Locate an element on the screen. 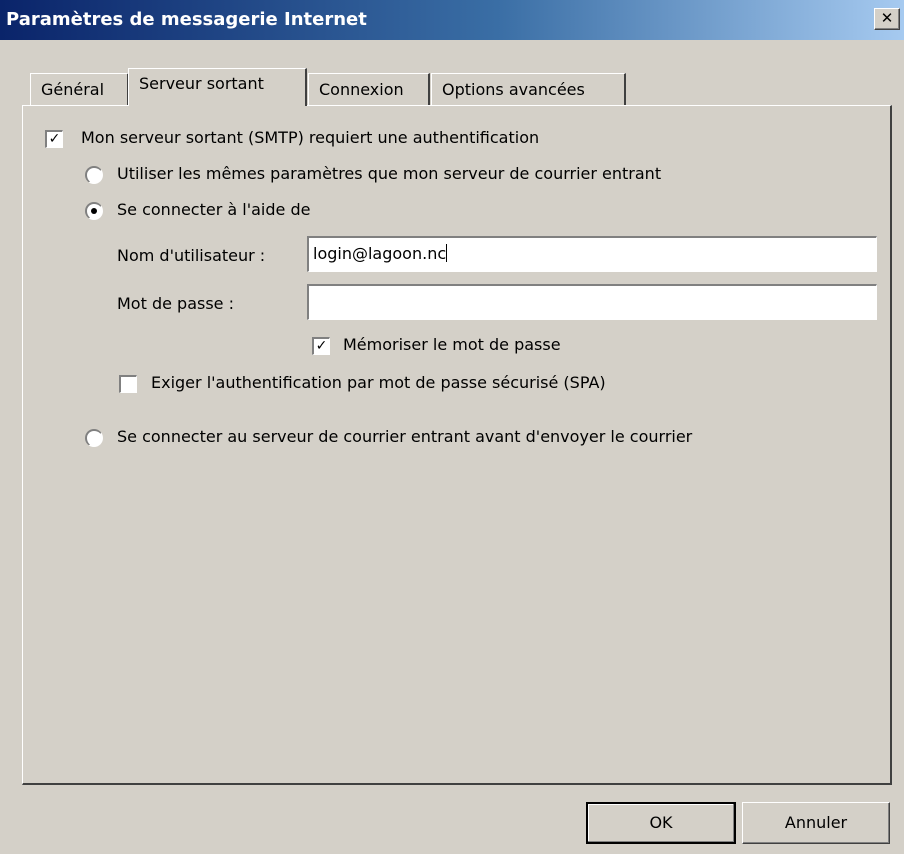  tab-connexion-label: Connexion is located at coordinates (361, 89).